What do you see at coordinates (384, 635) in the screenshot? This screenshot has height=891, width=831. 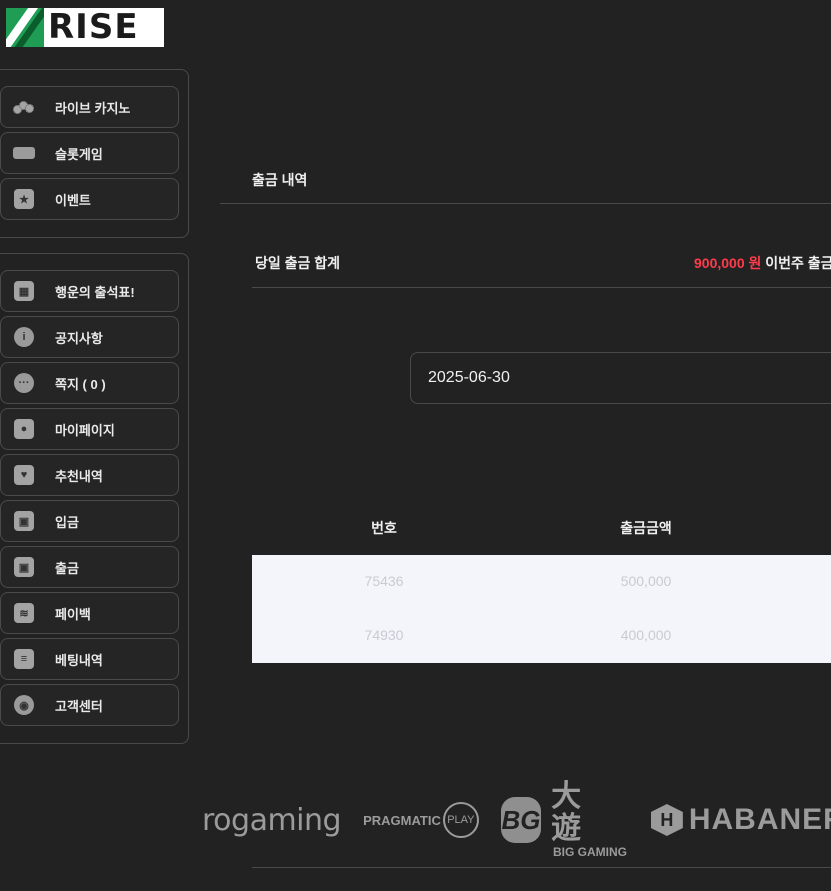 I see `table-cell-number: 74930` at bounding box center [384, 635].